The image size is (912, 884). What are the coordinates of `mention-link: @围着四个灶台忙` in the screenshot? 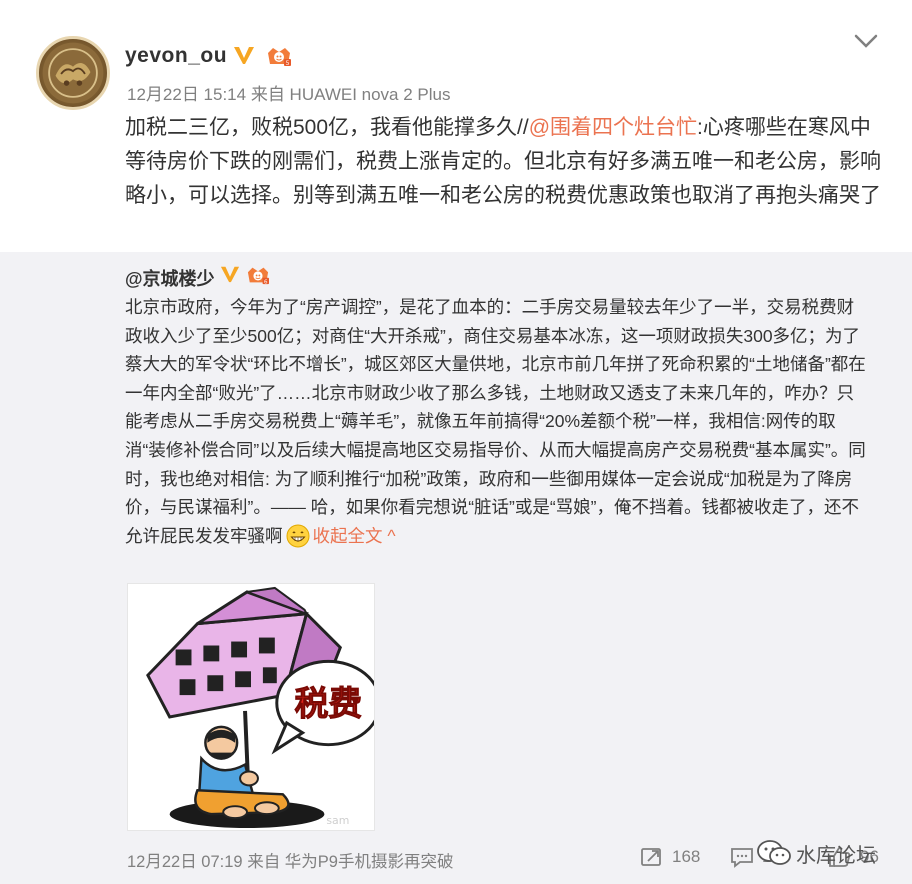 It's located at (613, 127).